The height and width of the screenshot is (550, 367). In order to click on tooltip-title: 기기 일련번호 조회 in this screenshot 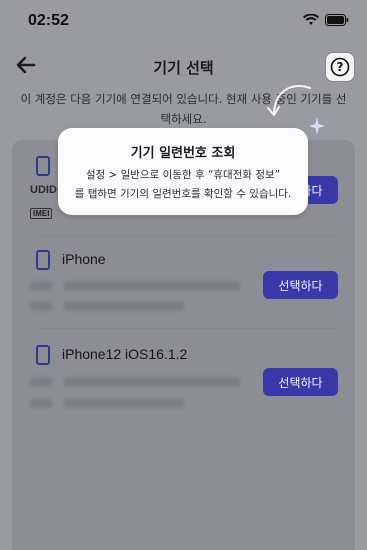, I will do `click(183, 153)`.